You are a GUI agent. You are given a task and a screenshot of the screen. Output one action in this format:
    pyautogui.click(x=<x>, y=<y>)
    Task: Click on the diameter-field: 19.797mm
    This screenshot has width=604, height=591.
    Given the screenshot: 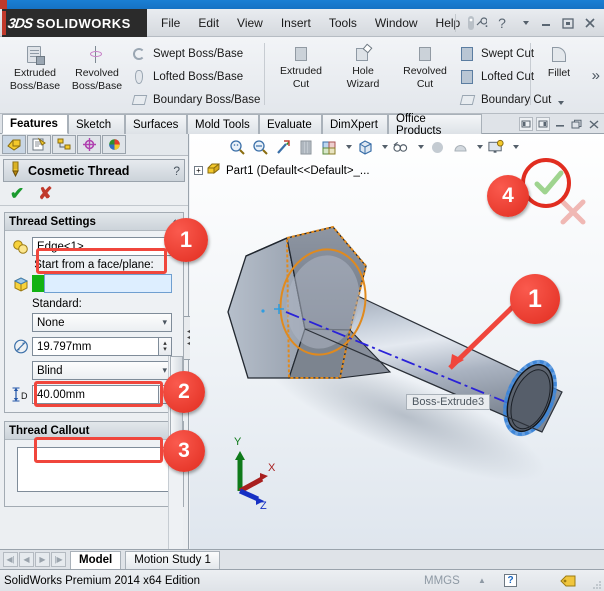 What is the action you would take?
    pyautogui.click(x=95, y=346)
    